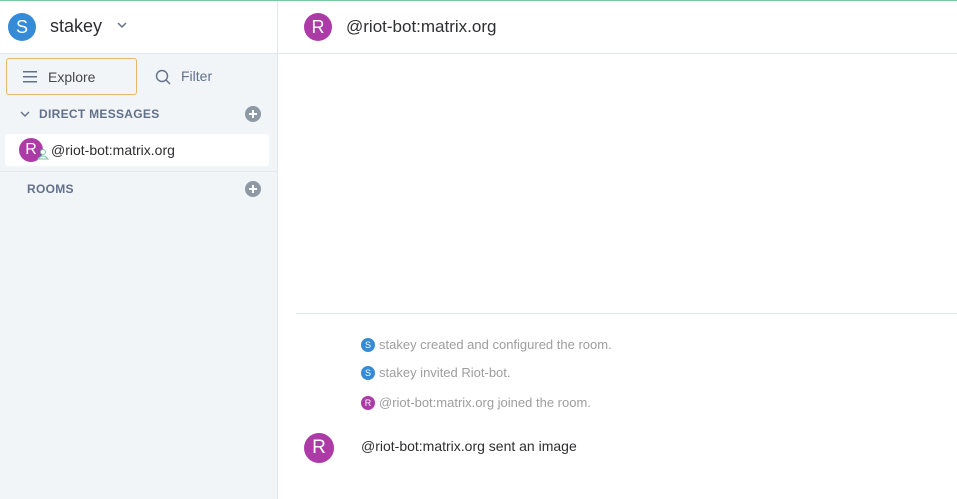 The width and height of the screenshot is (957, 499). What do you see at coordinates (76, 26) in the screenshot?
I see `user-name: stakey` at bounding box center [76, 26].